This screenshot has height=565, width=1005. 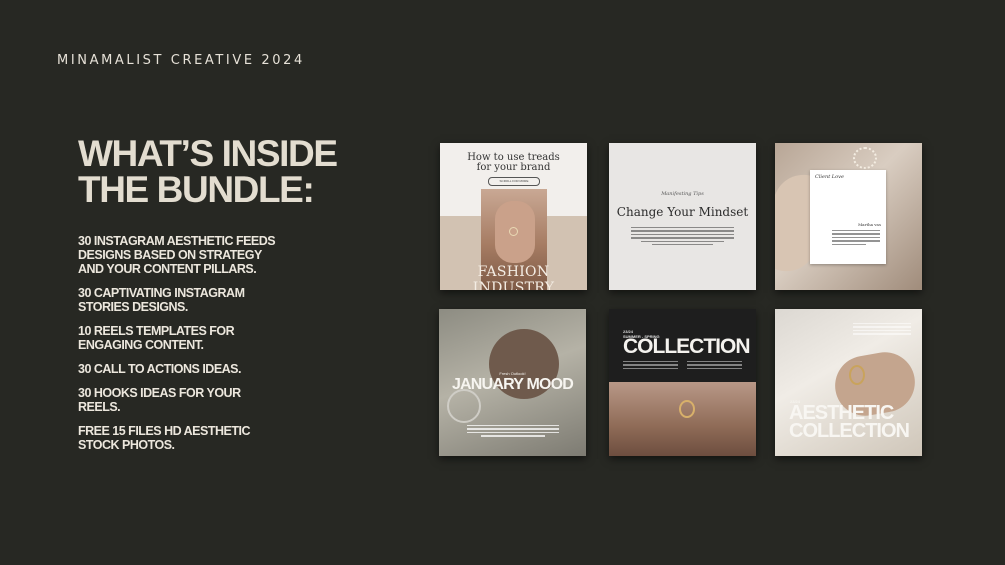 I want to click on feature-text: 30 INSTAGRAM AESTHETIC FEEDS, so click(x=177, y=241).